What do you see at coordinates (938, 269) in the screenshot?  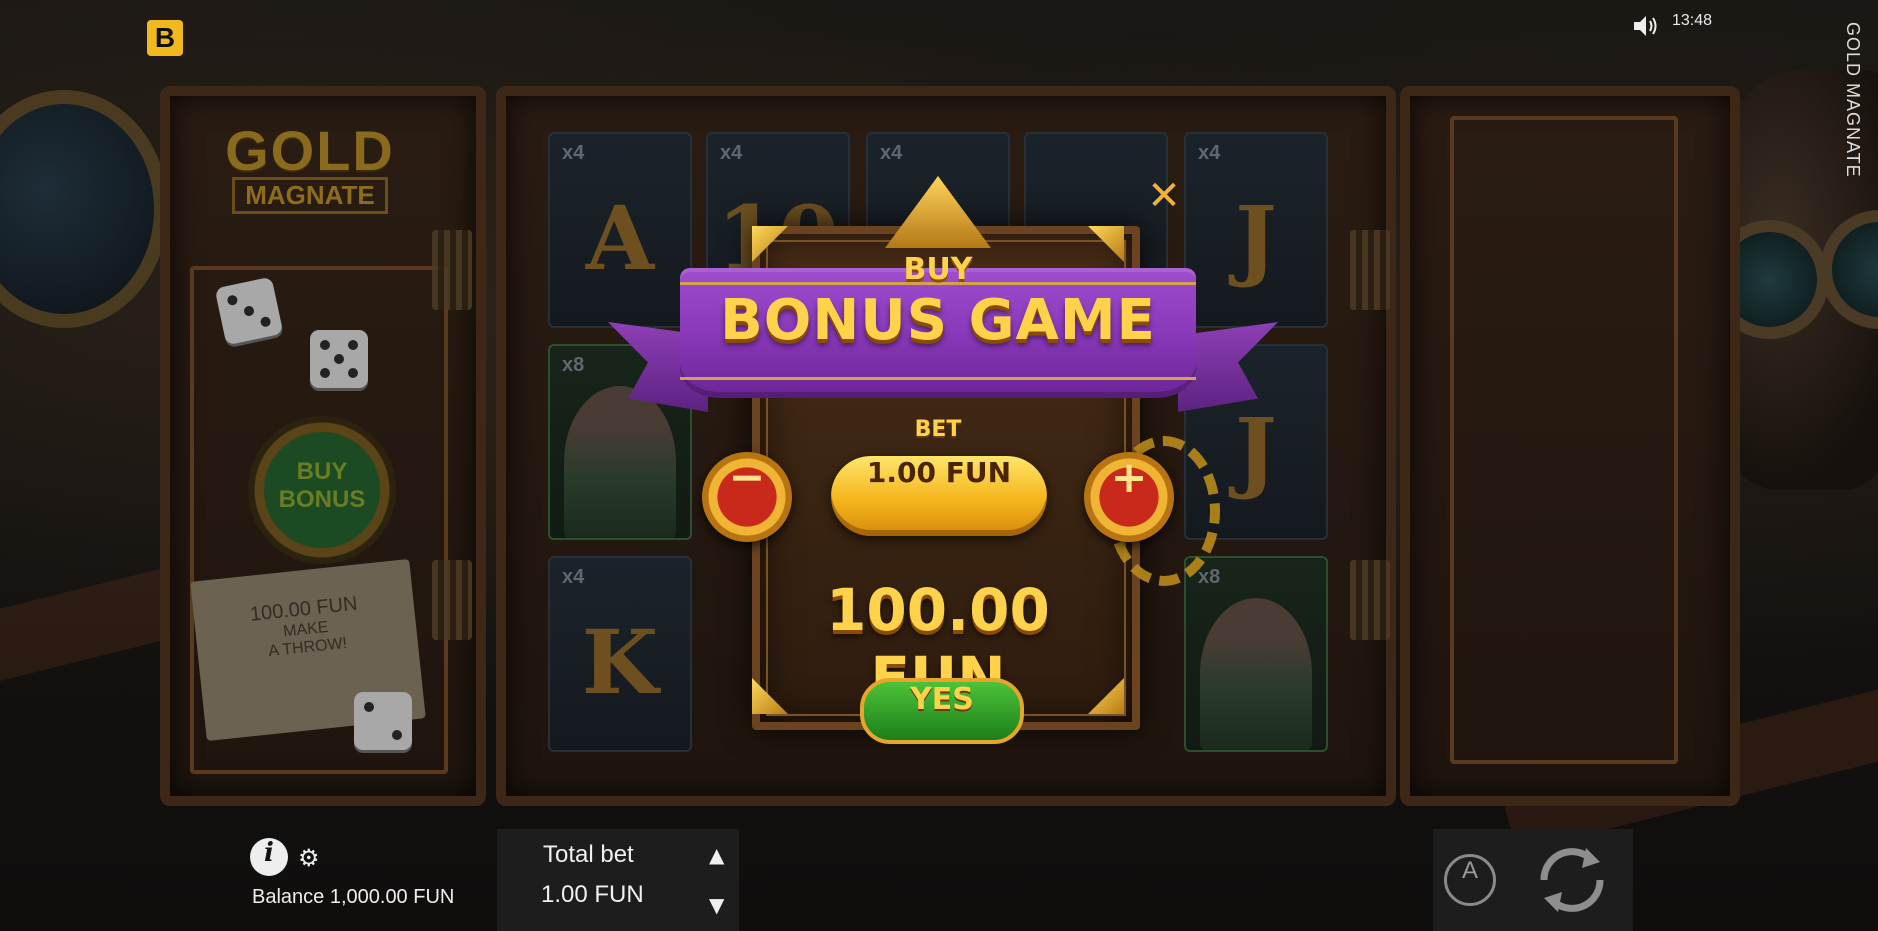 I see `dialog-title-small: BUY` at bounding box center [938, 269].